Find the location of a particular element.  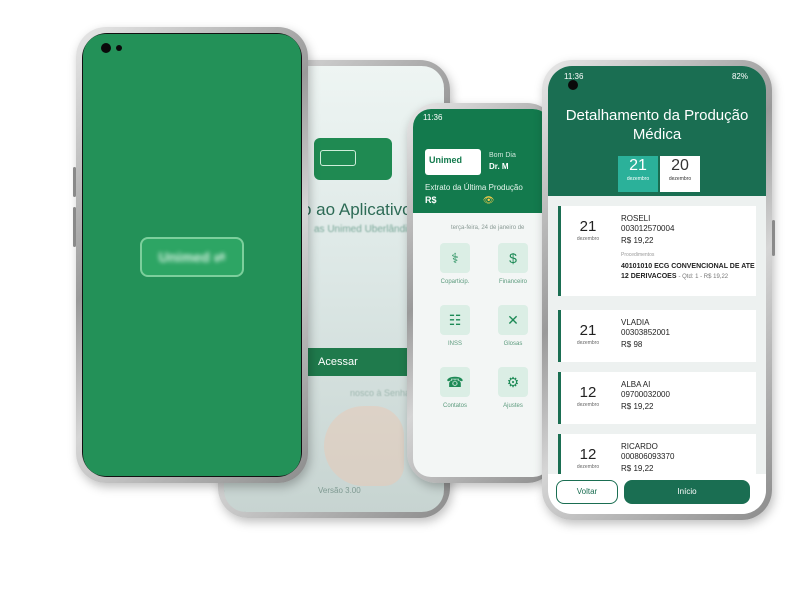

patient-name: VLADIA is located at coordinates (635, 322).